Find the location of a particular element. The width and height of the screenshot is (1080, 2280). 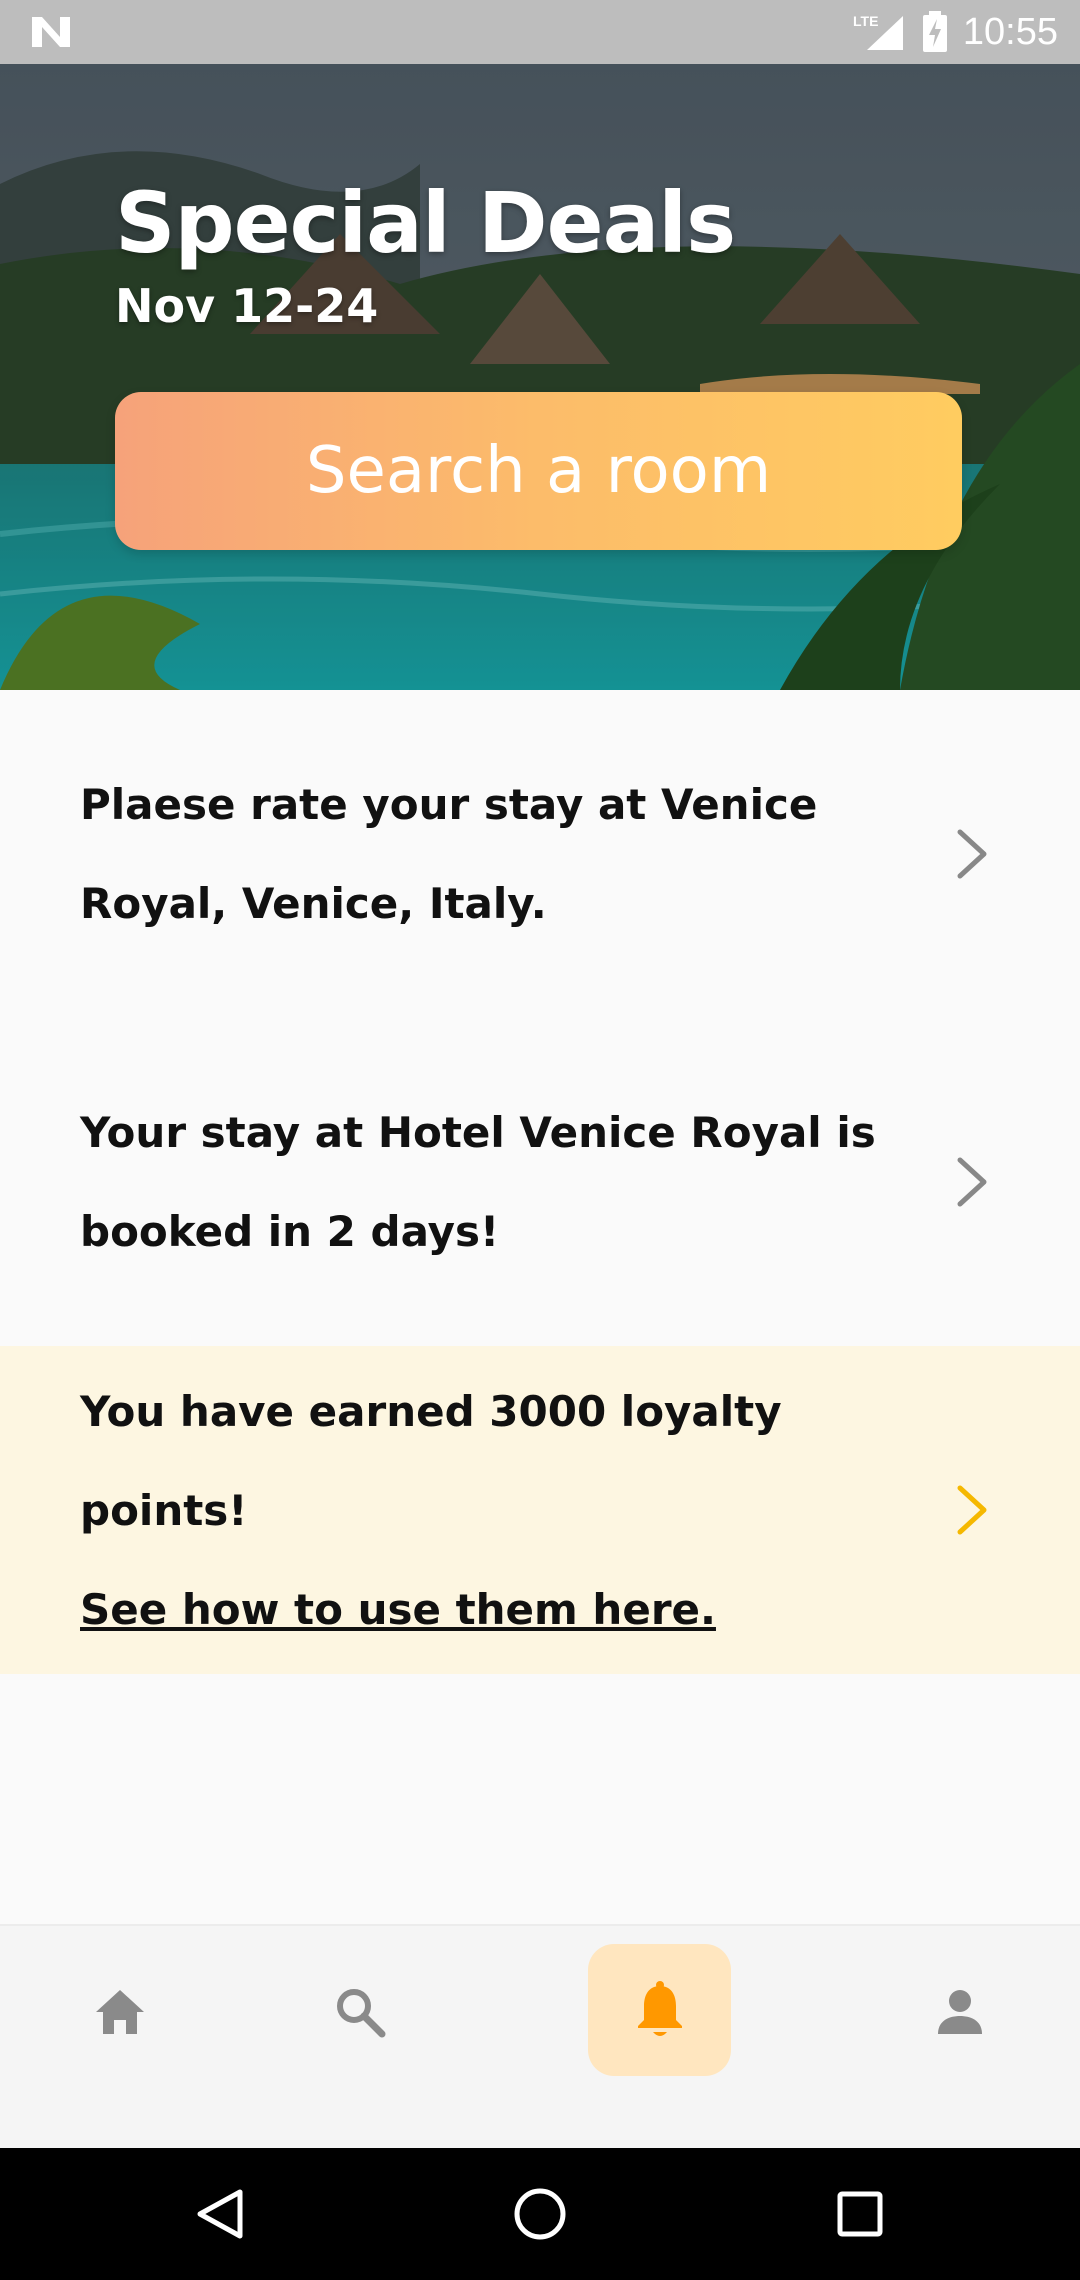

nav-search is located at coordinates (360, 2012).